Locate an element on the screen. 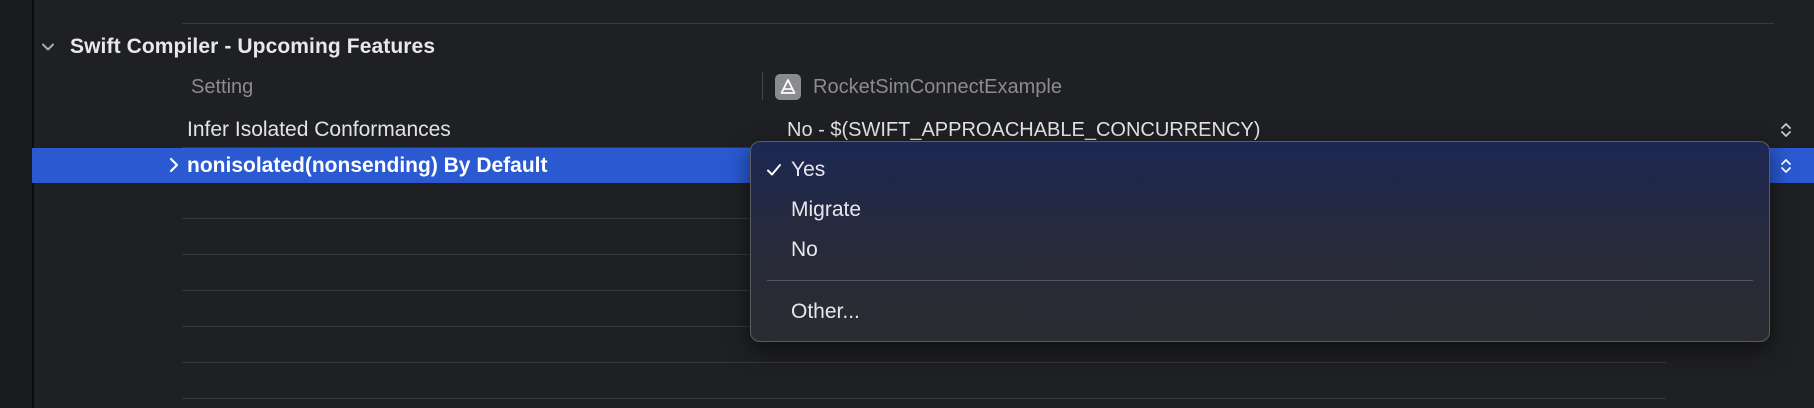  section-title: Swift Compiler - Upcoming Features is located at coordinates (253, 46).